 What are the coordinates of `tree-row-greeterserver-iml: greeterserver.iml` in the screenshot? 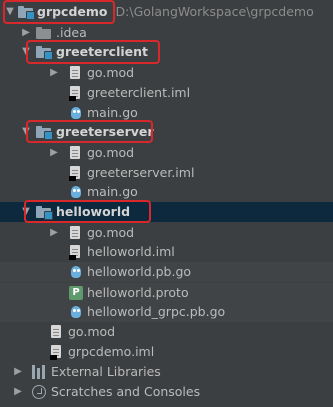 It's located at (166, 173).